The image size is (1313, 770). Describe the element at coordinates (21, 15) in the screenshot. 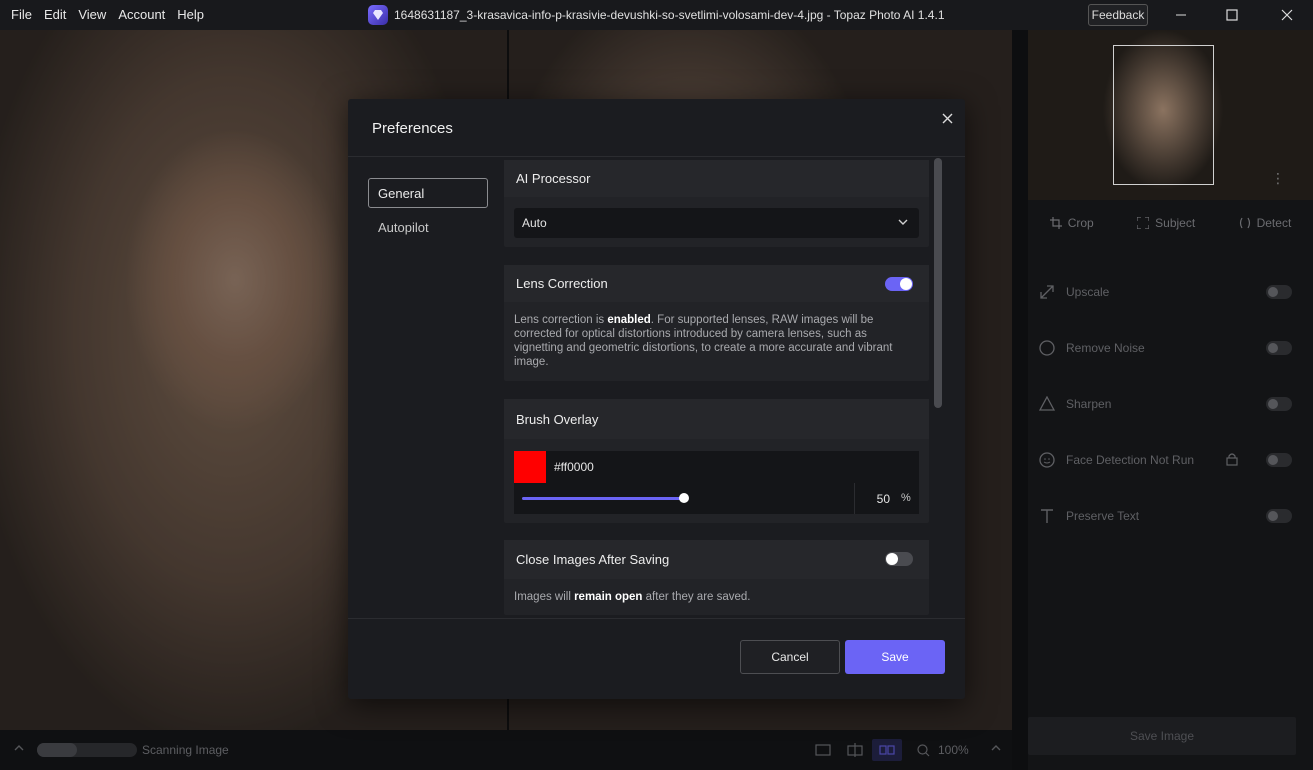

I see `menu-file: File` at that location.